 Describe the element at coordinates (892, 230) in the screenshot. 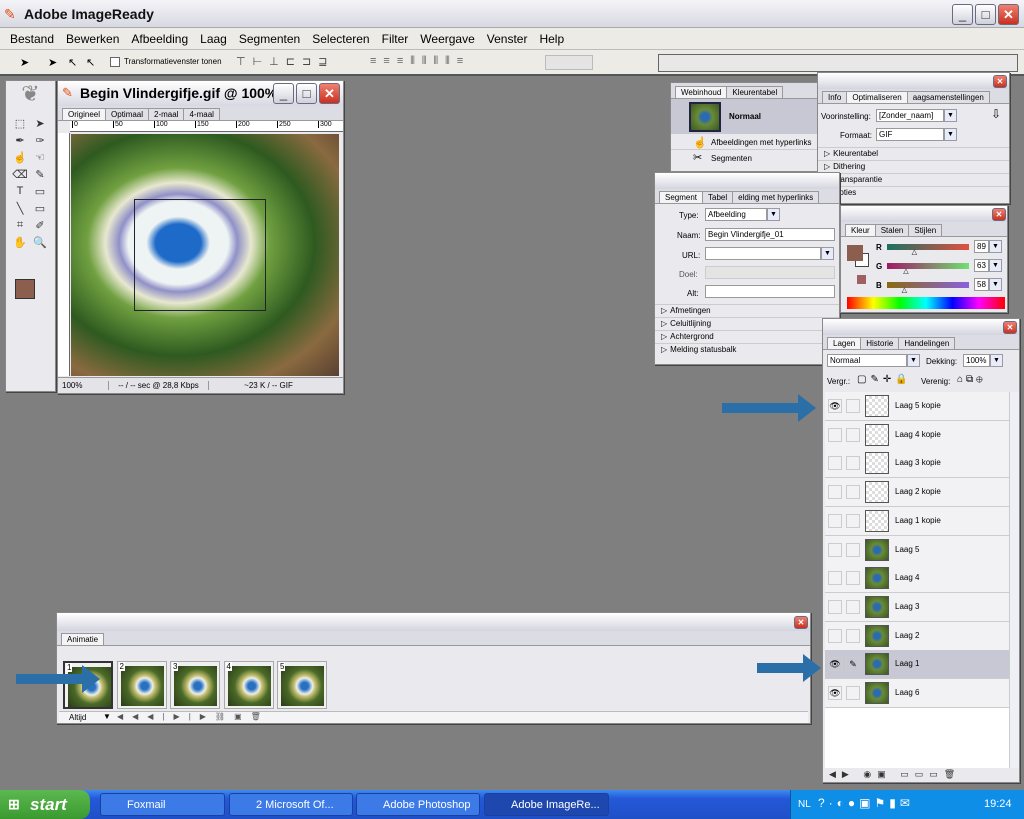

I see `tab-stalen: Stalen` at that location.